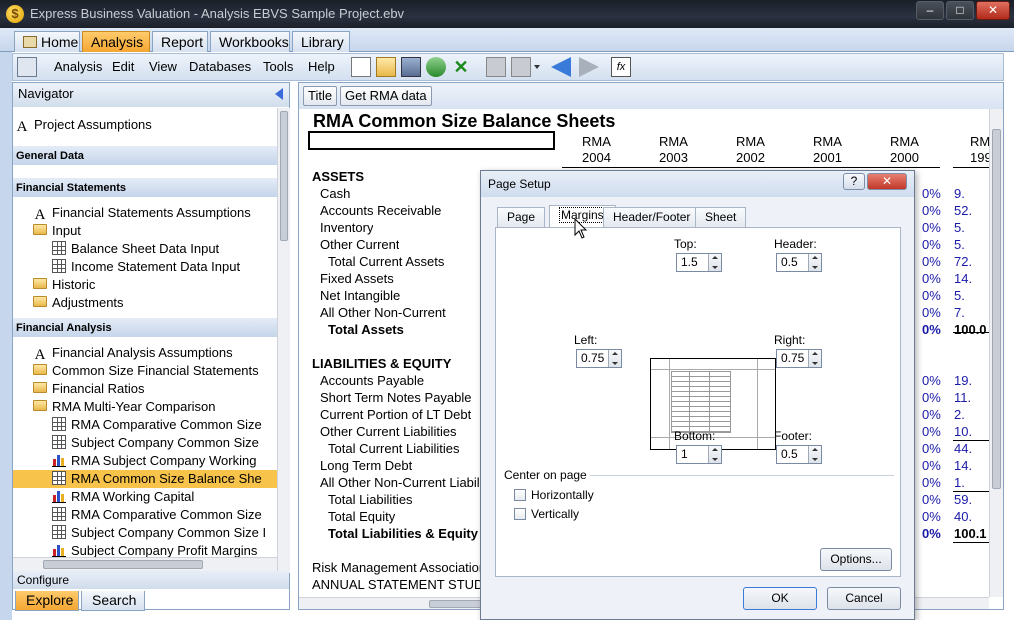 The image size is (1014, 620). What do you see at coordinates (283, 340) in the screenshot?
I see `navigator-vertical-scrollbar` at bounding box center [283, 340].